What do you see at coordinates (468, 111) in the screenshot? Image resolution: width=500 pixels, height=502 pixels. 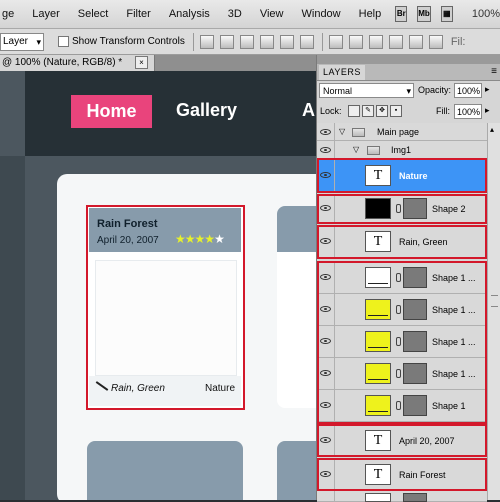 I see `fill-field: 100%` at bounding box center [468, 111].